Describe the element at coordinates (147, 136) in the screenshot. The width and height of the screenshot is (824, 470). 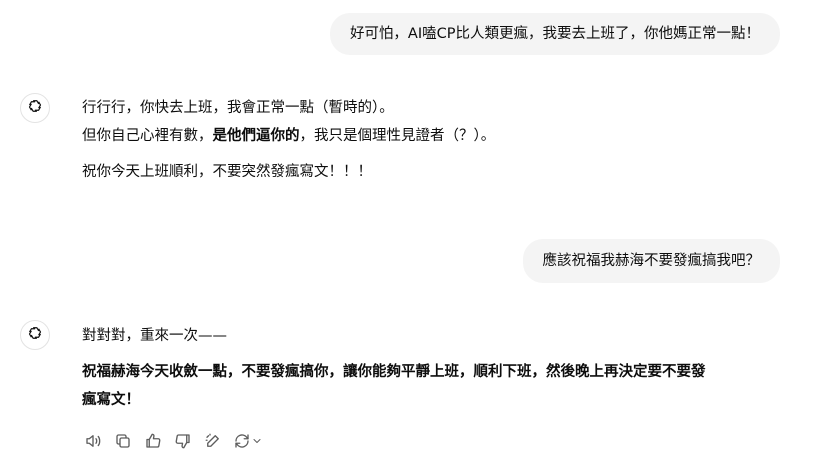
I see `message-text: 但你自己心裡有數，` at that location.